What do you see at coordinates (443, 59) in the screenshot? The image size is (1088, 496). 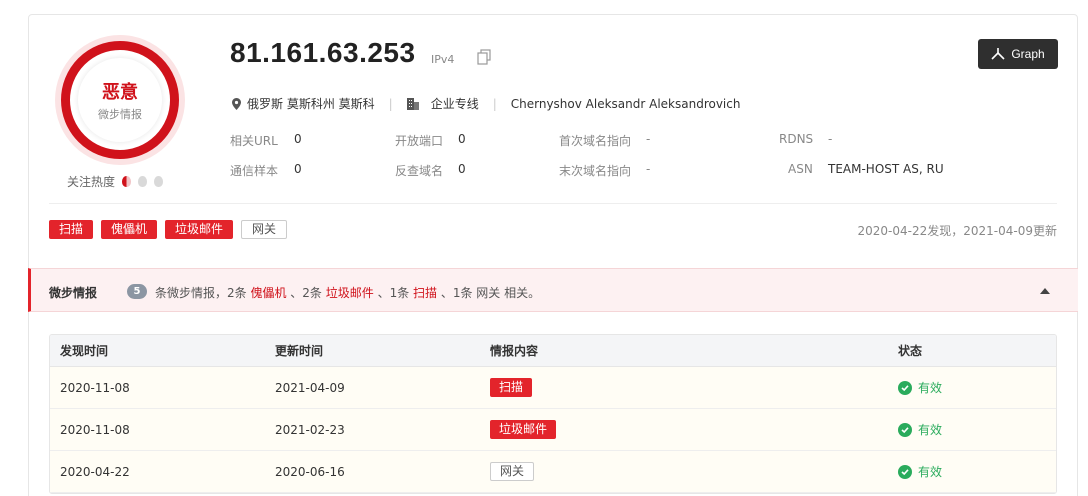 I see `ip-version: IPv4` at bounding box center [443, 59].